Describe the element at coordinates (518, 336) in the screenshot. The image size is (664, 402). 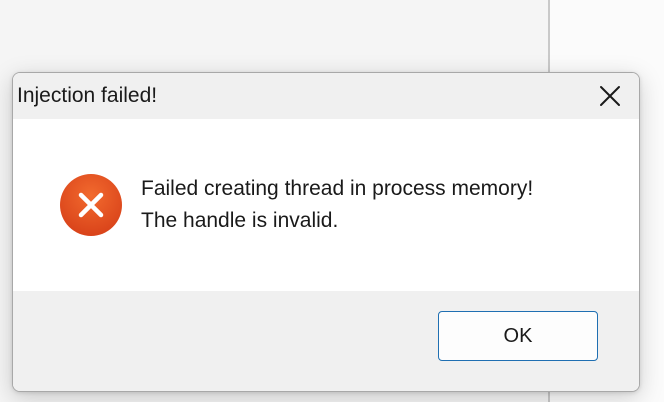
I see `ok-button: OK` at that location.